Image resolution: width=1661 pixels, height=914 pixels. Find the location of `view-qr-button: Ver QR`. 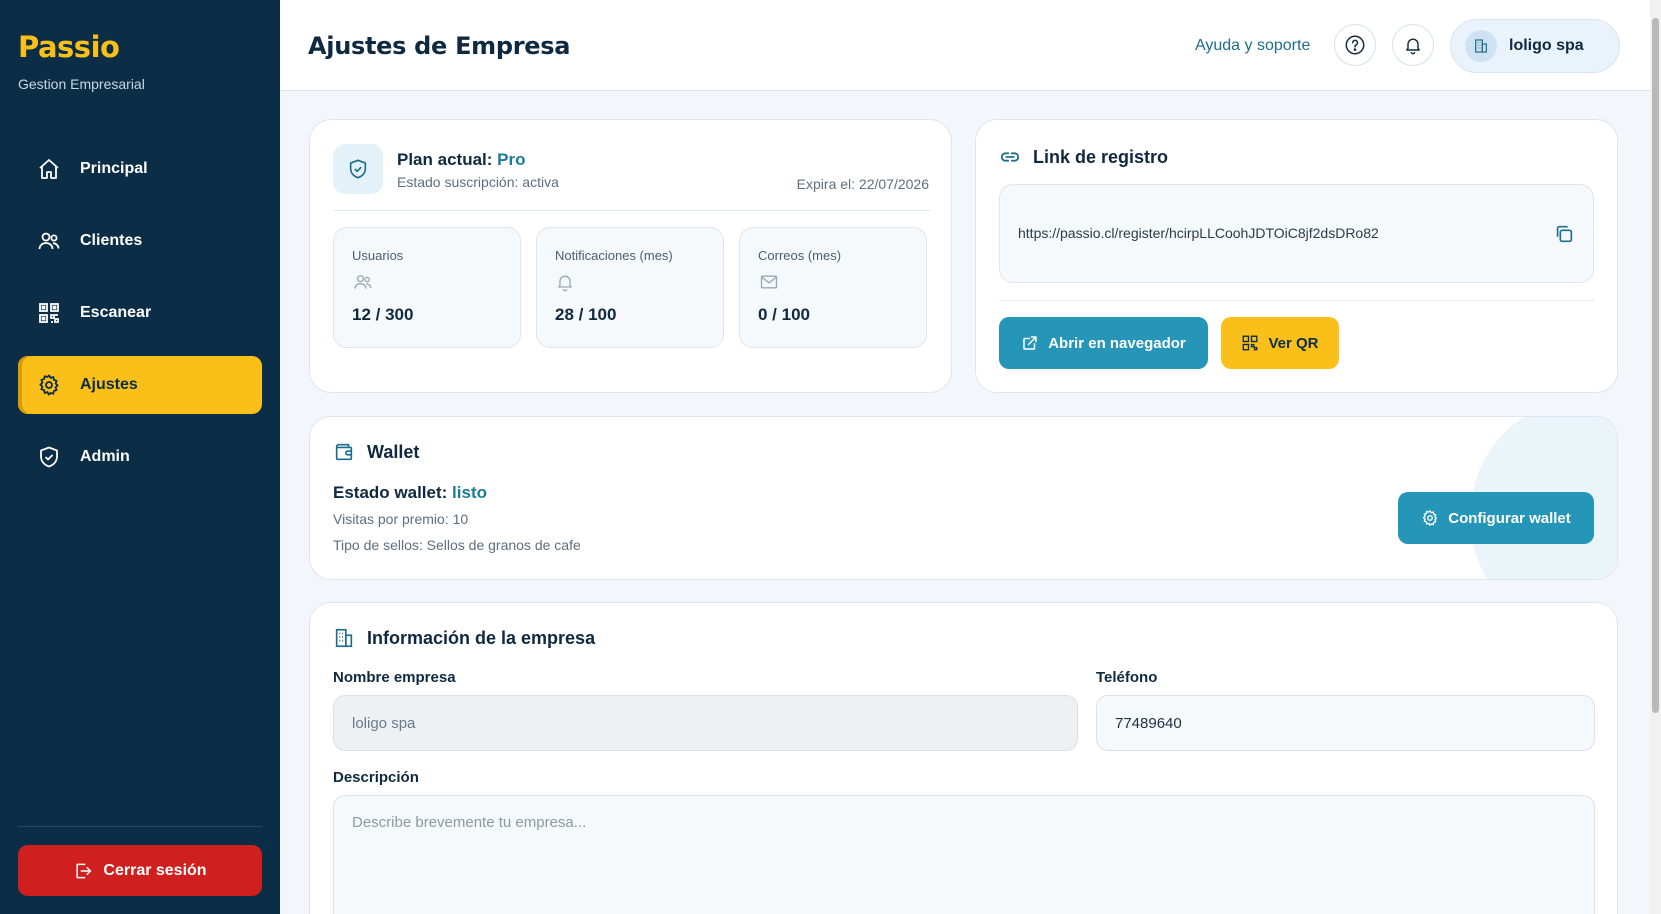

view-qr-button: Ver QR is located at coordinates (1280, 343).